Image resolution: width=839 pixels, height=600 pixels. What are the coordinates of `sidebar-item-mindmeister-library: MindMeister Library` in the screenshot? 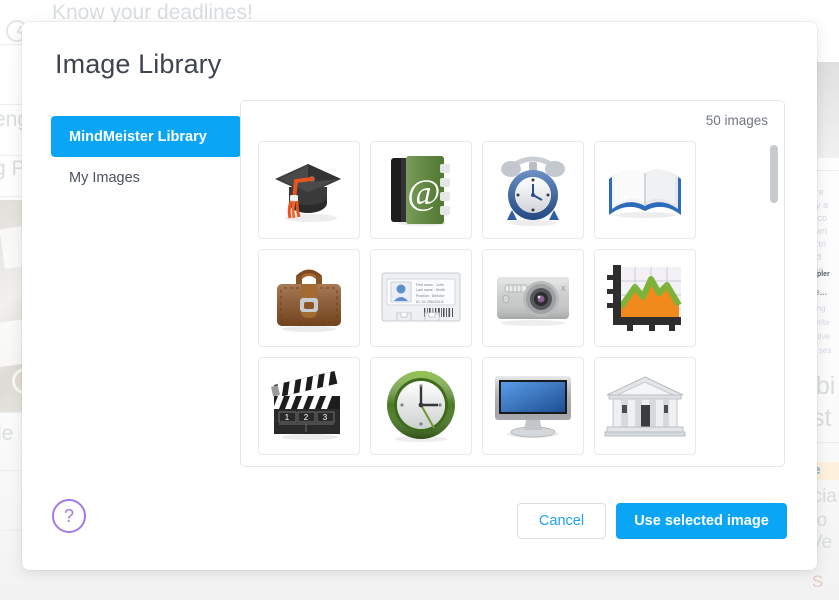 It's located at (146, 136).